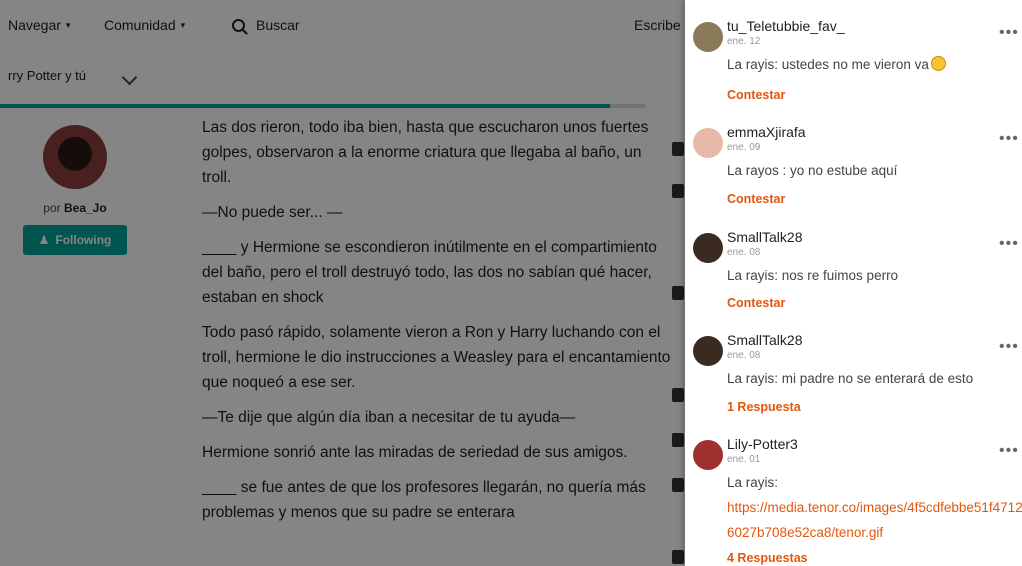 The height and width of the screenshot is (566, 1022). I want to click on comment-text-body: La rayis: ustedes no me vieron va, so click(828, 64).